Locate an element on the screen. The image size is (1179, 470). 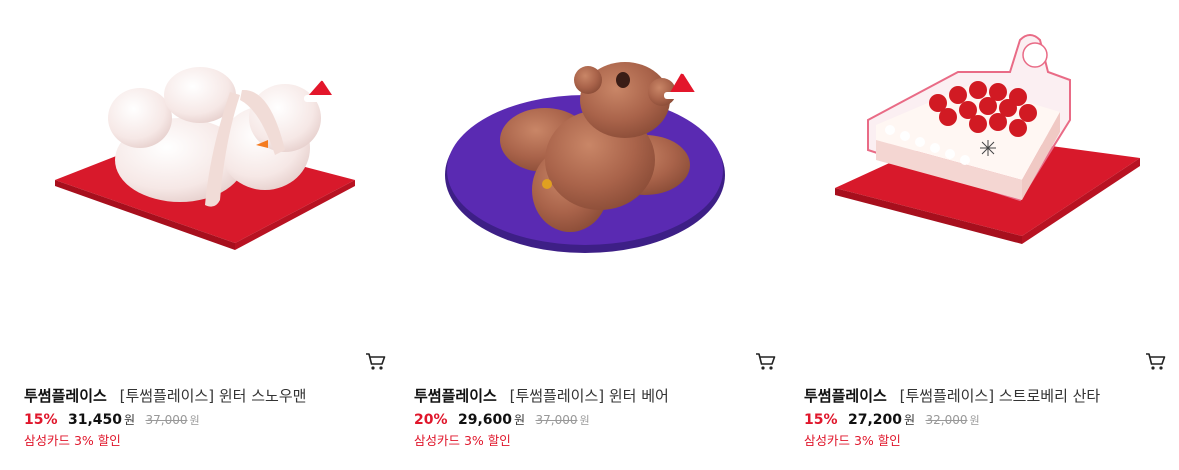
price-row: 20% 29,600 원 37,000 원 is located at coordinates (502, 419).